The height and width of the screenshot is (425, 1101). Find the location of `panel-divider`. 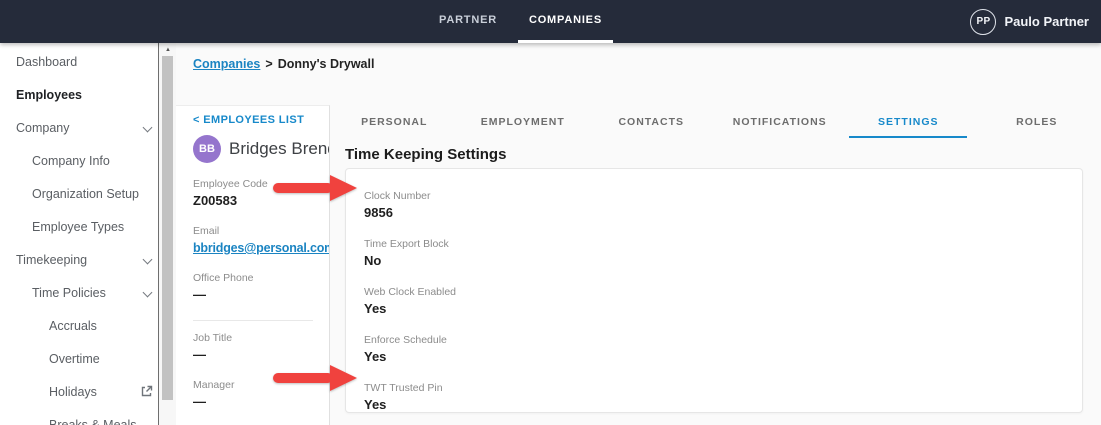

panel-divider is located at coordinates (253, 320).